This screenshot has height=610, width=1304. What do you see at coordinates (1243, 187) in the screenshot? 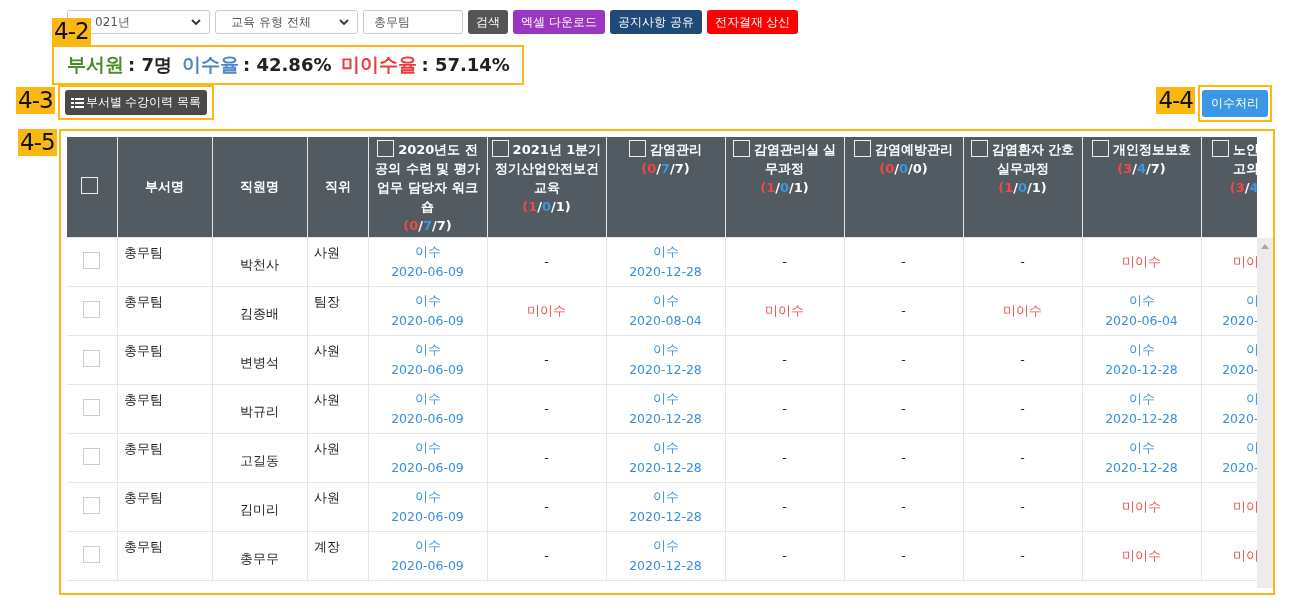
I see `course-counts: (3/4` at bounding box center [1243, 187].